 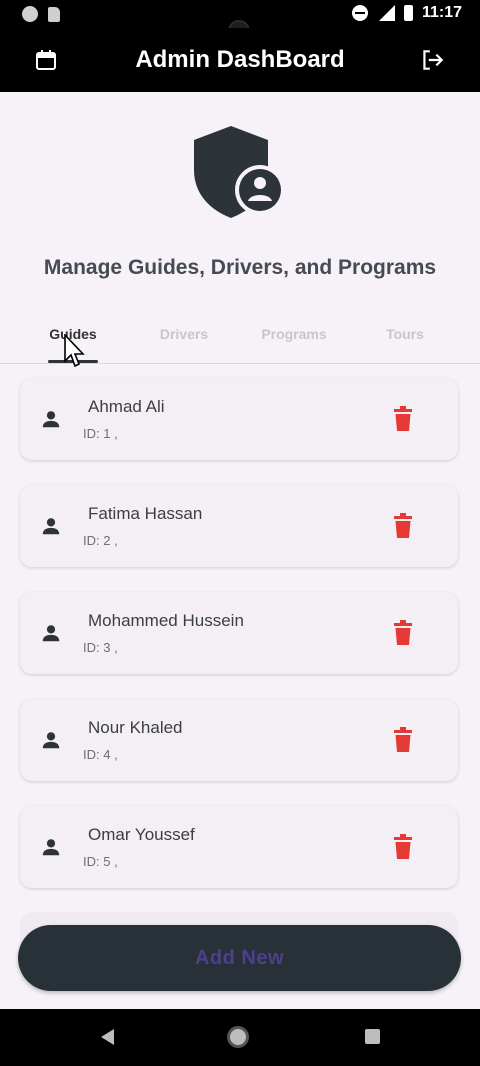 I want to click on admin-shield-icon, so click(x=239, y=172).